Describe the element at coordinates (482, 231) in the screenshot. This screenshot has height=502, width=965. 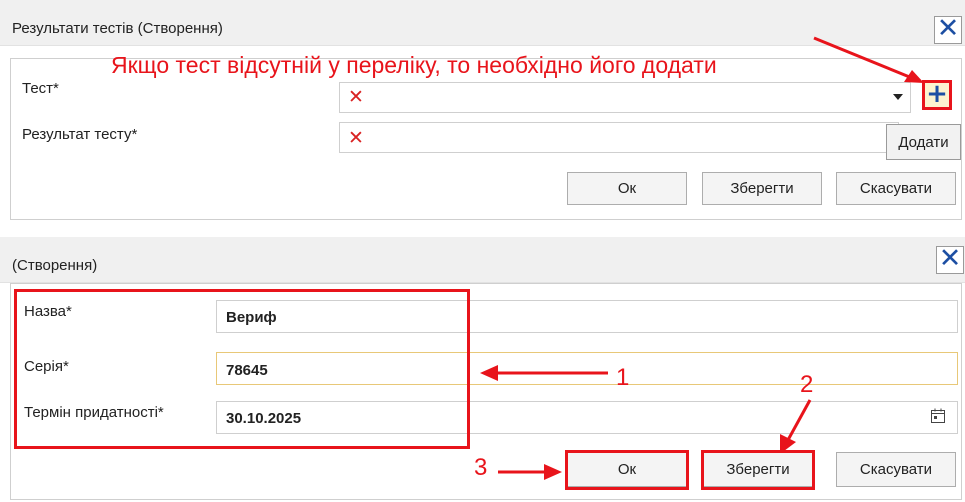
I see `dialog-separator` at that location.